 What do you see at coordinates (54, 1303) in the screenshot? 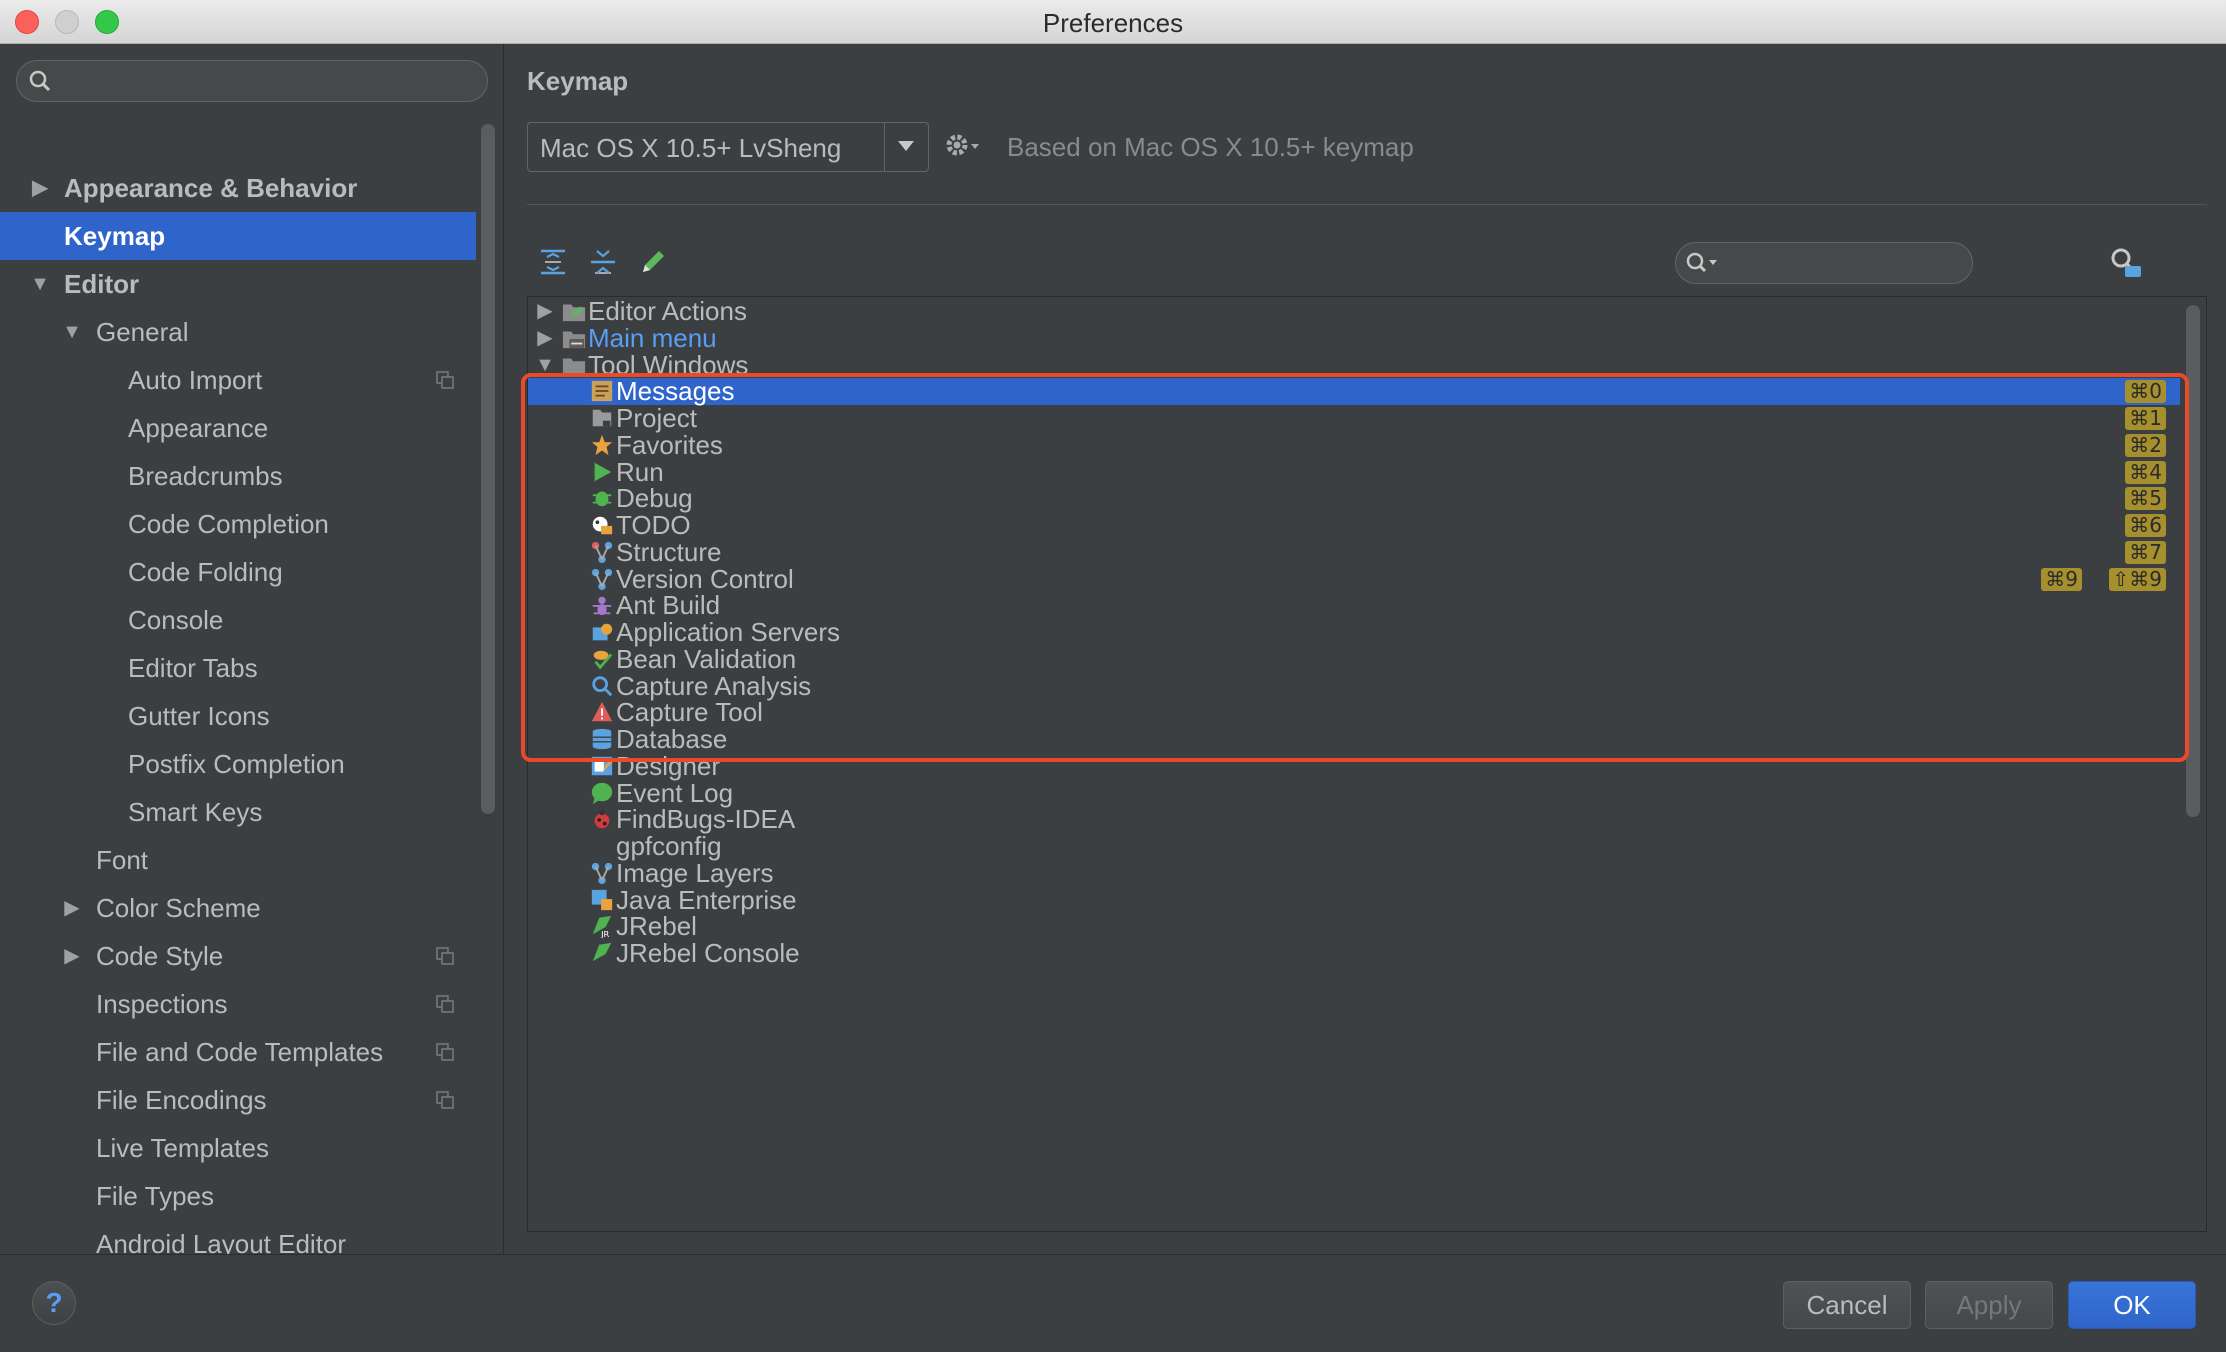
I see `help-button: ?` at bounding box center [54, 1303].